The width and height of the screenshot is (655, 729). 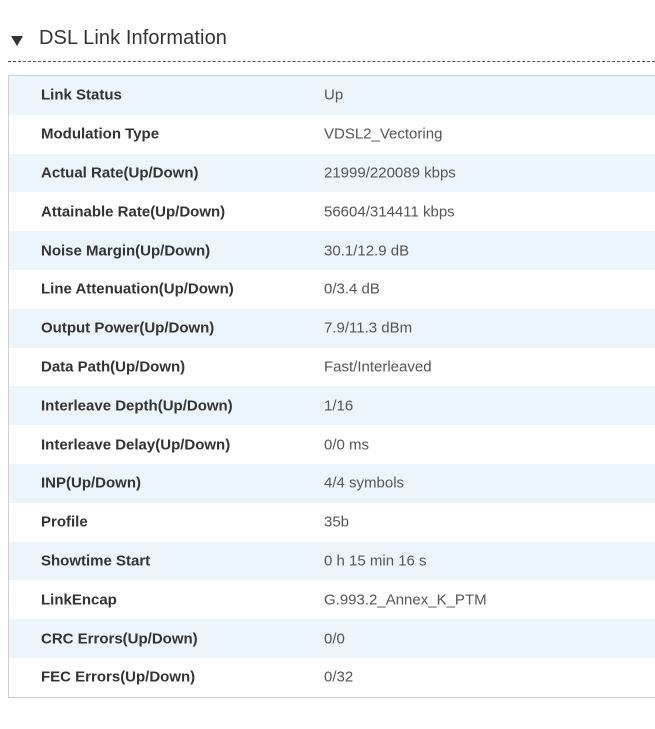 What do you see at coordinates (126, 251) in the screenshot?
I see `row-label: Noise Margin(Up/Down)` at bounding box center [126, 251].